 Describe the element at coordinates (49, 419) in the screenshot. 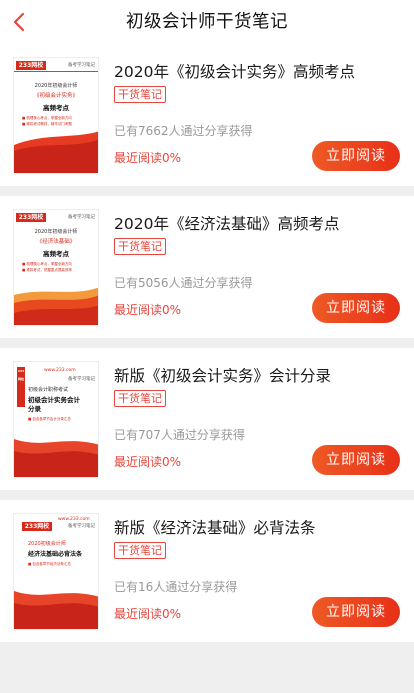

I see `cover-bullet-1: ■ 包含各章节会计分录汇总` at that location.